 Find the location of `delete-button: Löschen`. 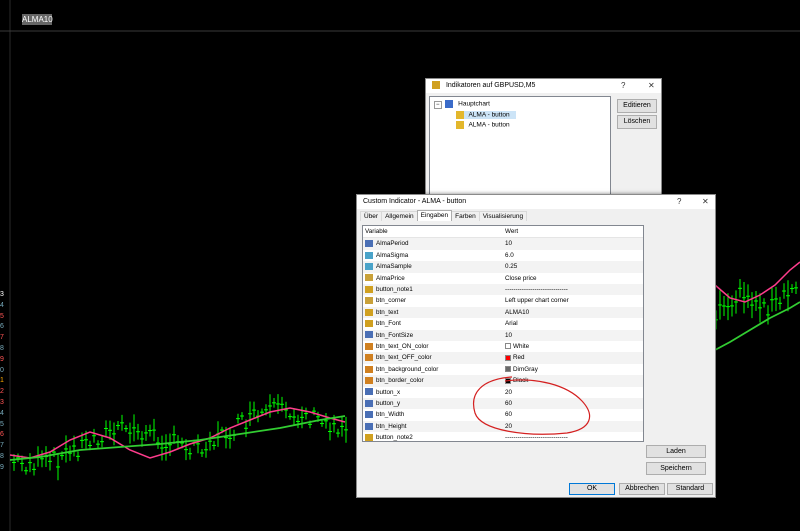

delete-button: Löschen is located at coordinates (637, 122).